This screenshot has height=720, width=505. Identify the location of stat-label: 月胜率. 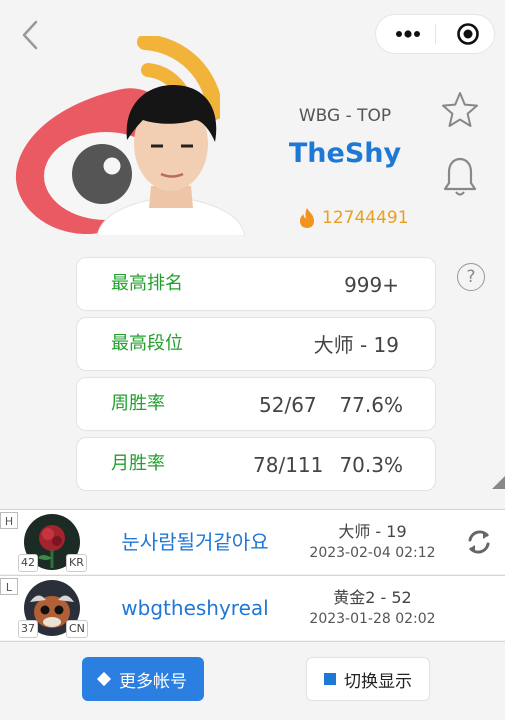
(138, 463).